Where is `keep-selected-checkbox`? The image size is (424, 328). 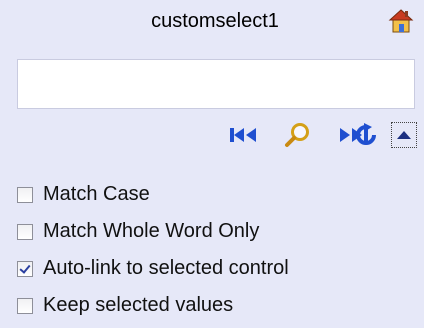 keep-selected-checkbox is located at coordinates (25, 305).